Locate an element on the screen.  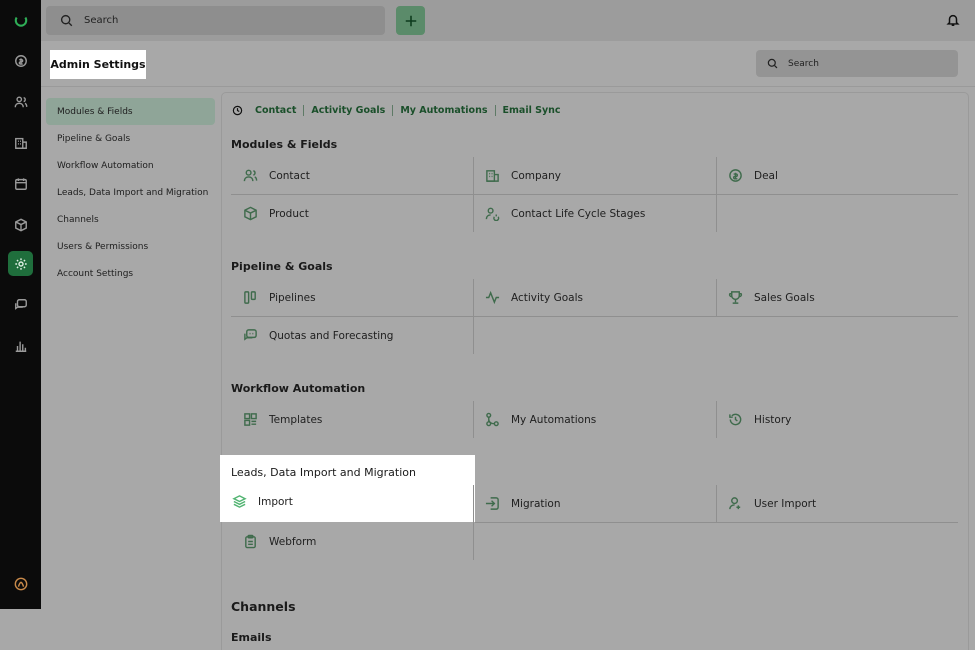
sidebar-item-users-permissions: Users & Permissions is located at coordinates (130, 246).